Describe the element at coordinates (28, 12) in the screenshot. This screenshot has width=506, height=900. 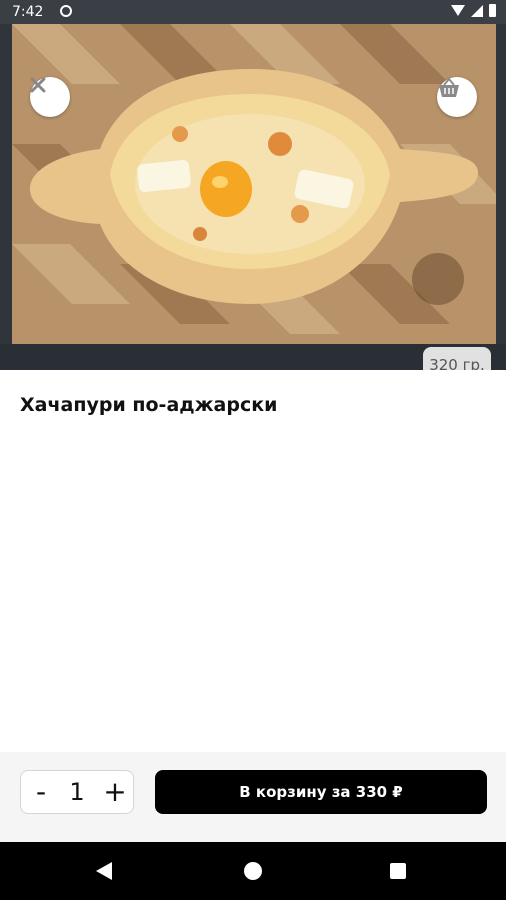
I see `status-time: 7:42` at that location.